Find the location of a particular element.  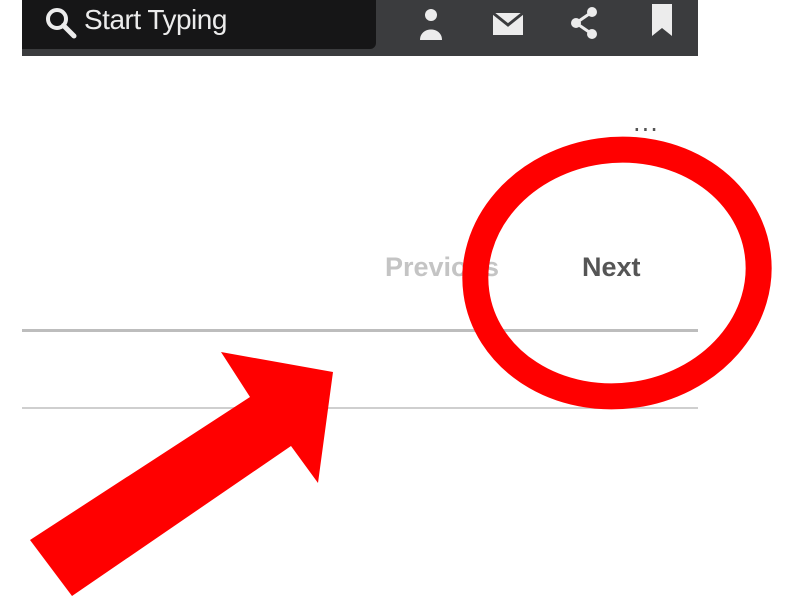

previous-link: Previous is located at coordinates (442, 267).